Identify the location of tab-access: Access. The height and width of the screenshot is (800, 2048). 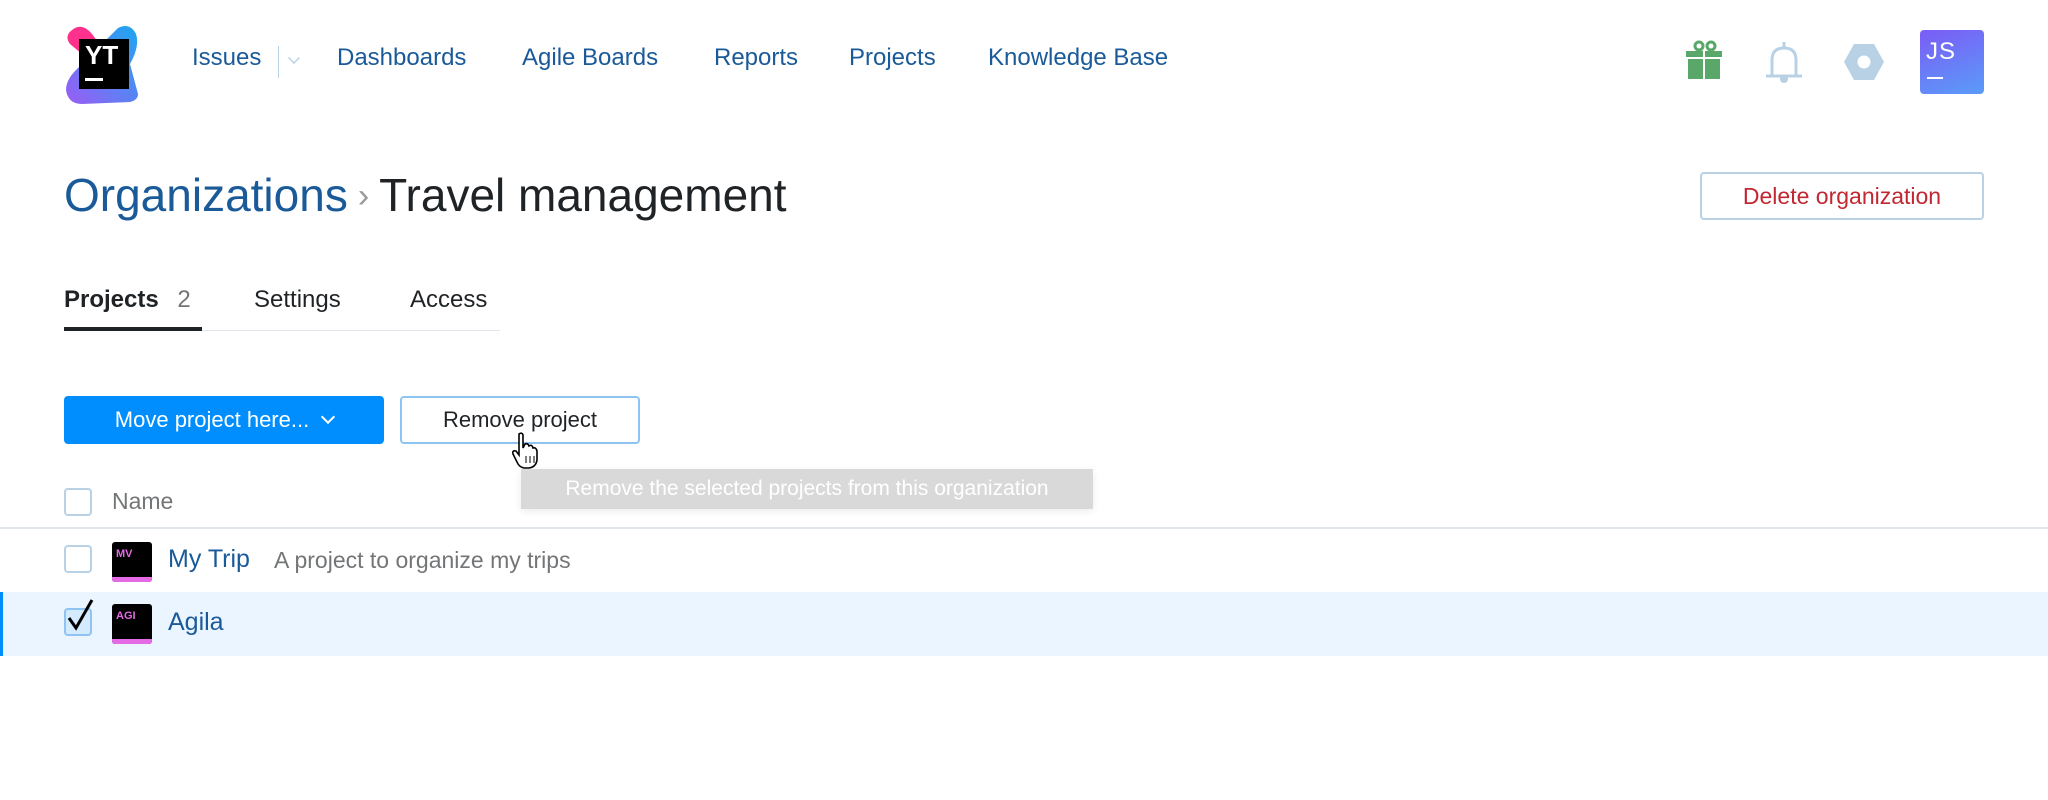
(448, 300).